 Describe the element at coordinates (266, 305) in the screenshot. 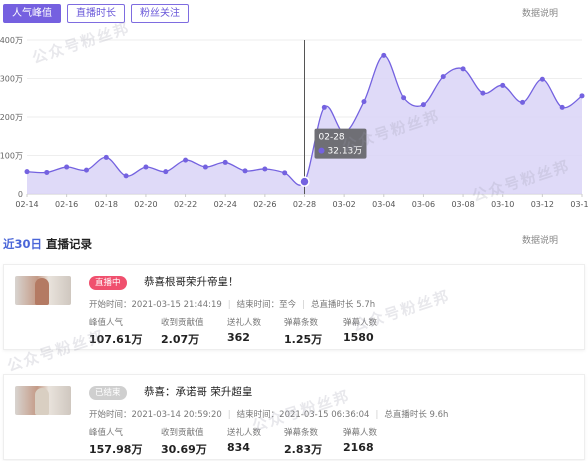

I see `end-time: 结束时间：至今` at that location.